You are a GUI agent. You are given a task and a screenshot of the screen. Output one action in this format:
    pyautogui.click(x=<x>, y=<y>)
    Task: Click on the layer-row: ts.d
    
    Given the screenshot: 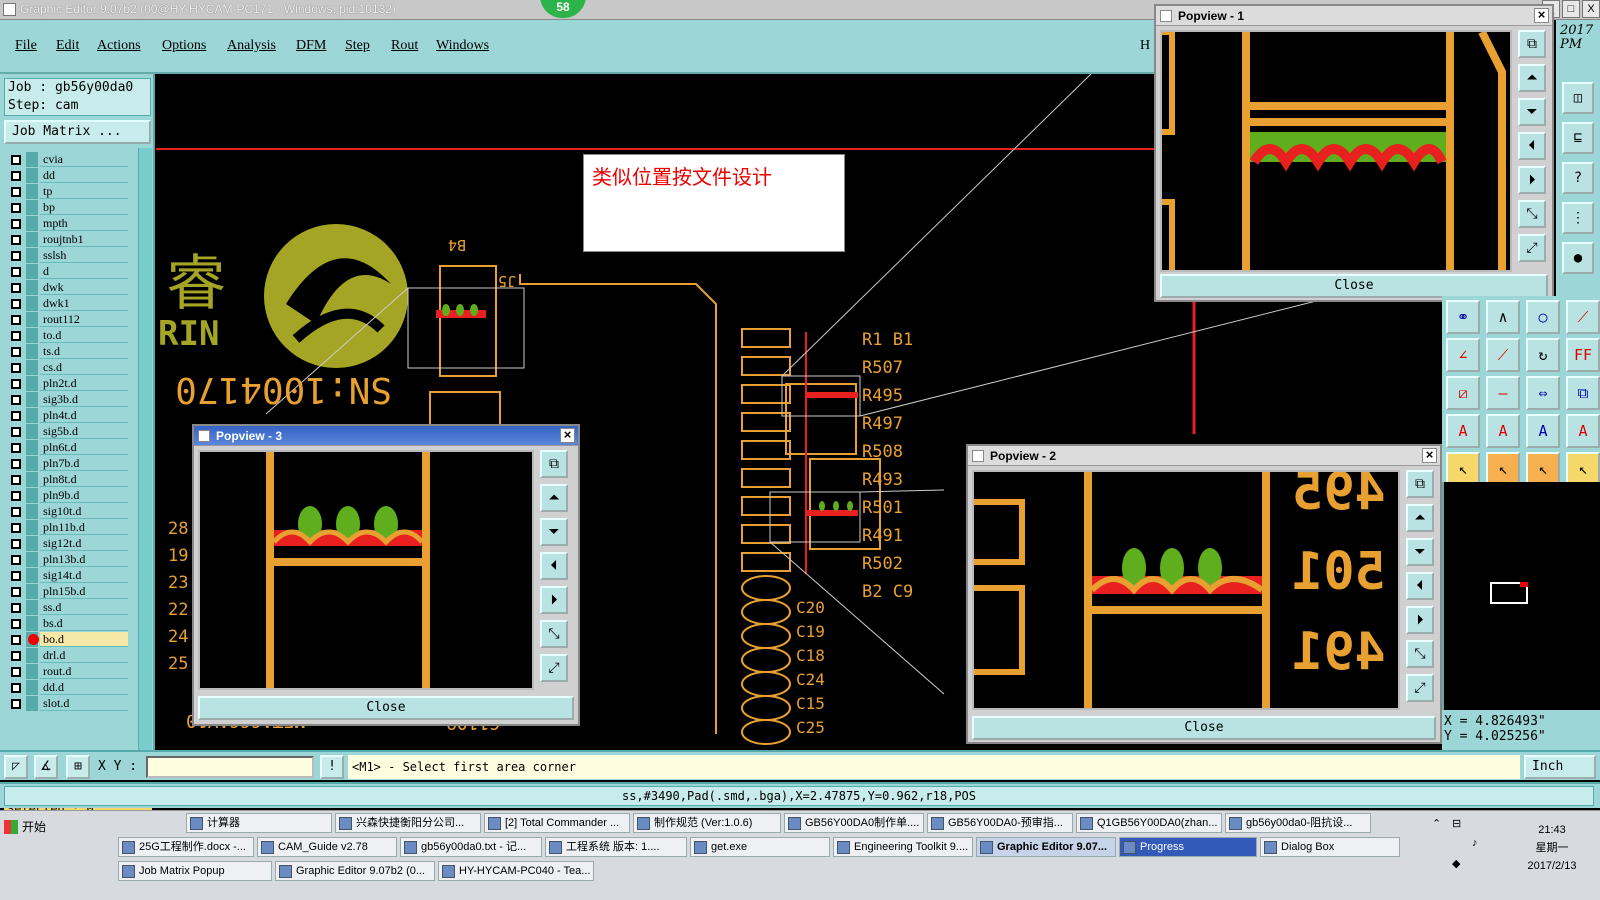 What is the action you would take?
    pyautogui.click(x=75, y=352)
    